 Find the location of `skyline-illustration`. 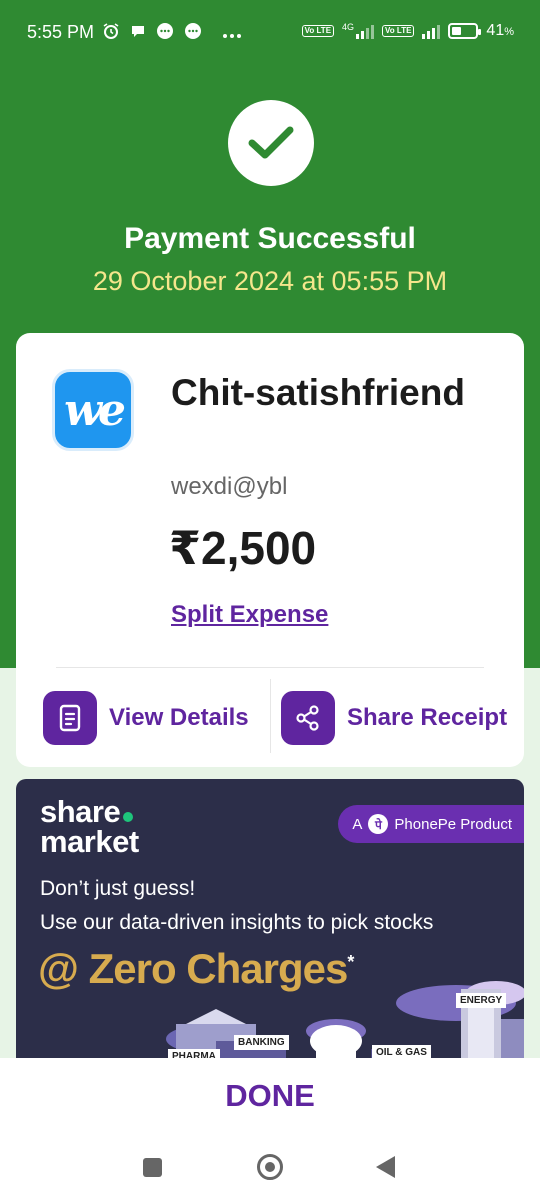

skyline-illustration is located at coordinates (345, 1025).